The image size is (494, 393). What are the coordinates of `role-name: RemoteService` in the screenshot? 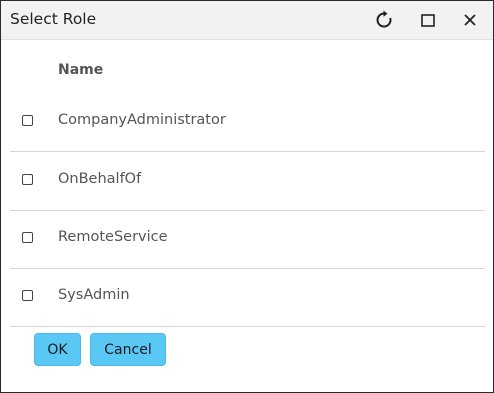 It's located at (113, 237).